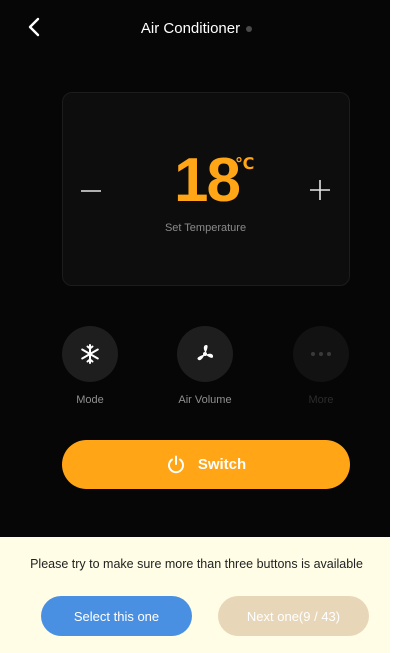 The image size is (393, 653). What do you see at coordinates (245, 164) in the screenshot?
I see `temperature-unit: ℃` at bounding box center [245, 164].